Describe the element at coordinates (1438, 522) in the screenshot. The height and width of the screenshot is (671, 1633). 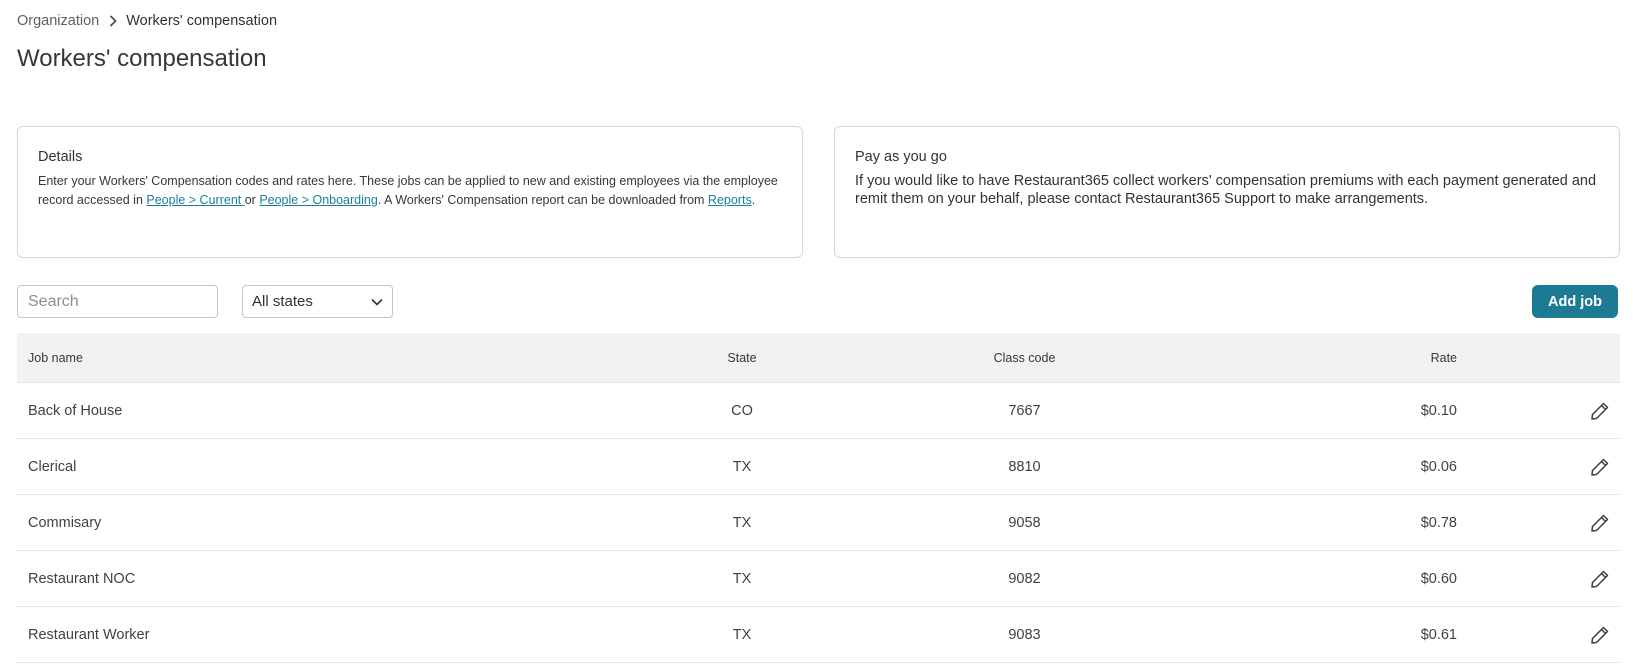
I see `cell-rate: $0.78` at that location.